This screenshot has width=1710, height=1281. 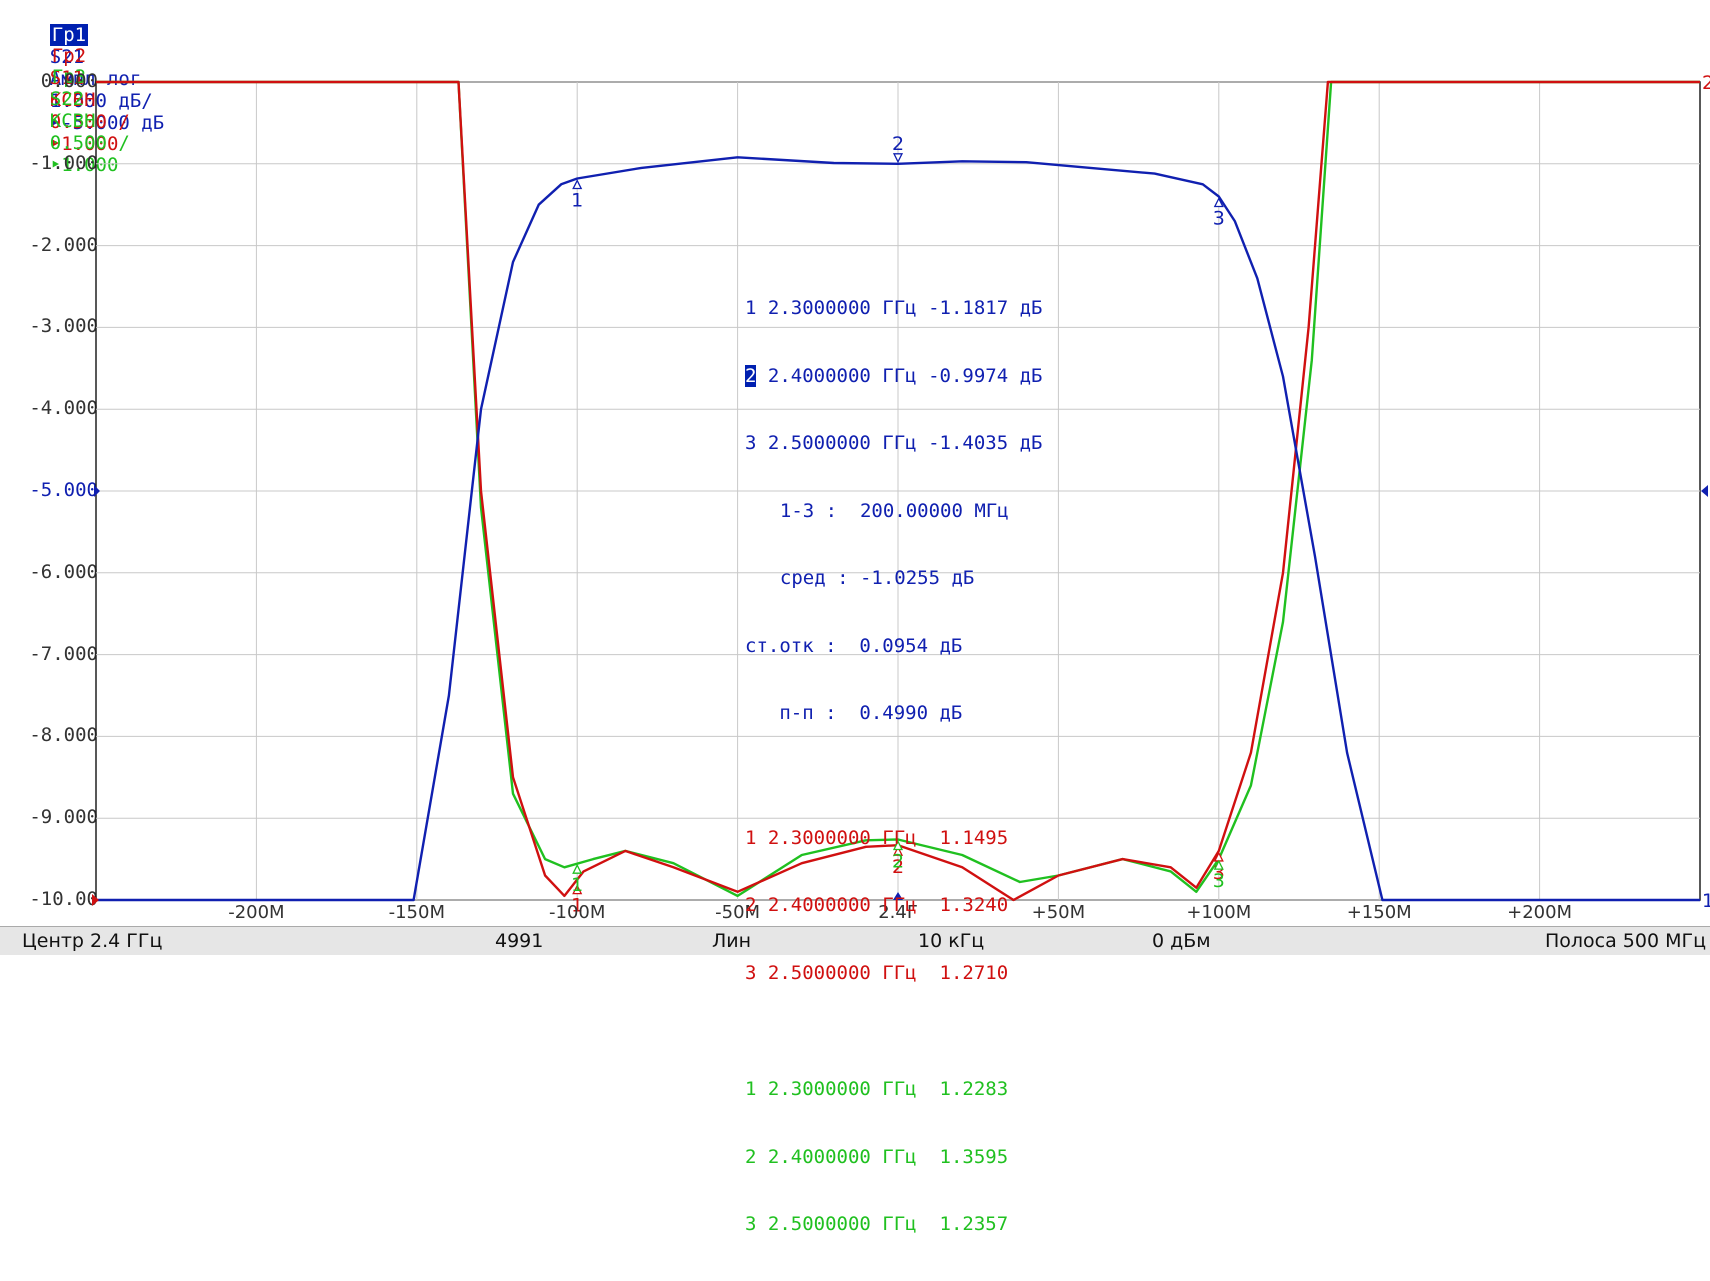 I want to click on readout-s11-3: 3 2.5000000 ГГц 1.2710, so click(x=877, y=972).